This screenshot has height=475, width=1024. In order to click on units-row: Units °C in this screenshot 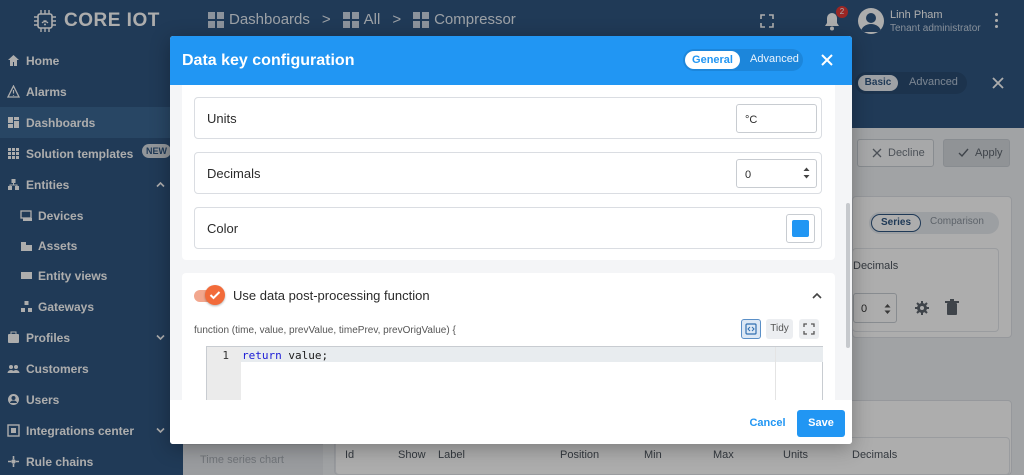, I will do `click(508, 118)`.